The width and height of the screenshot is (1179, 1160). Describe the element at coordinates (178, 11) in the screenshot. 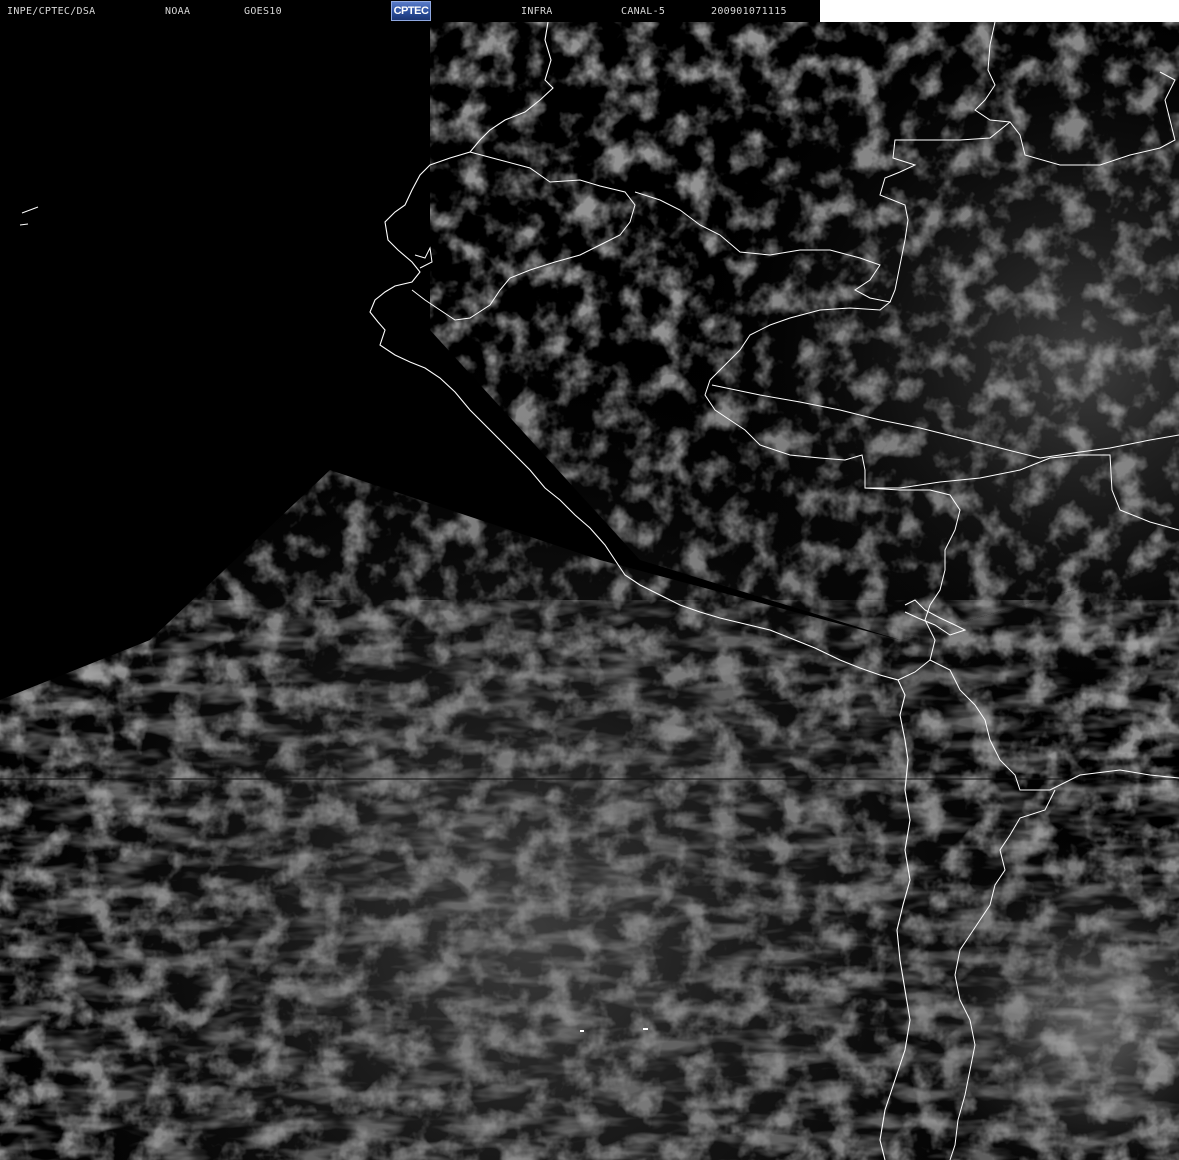

I see `agency-label: NOAA` at that location.